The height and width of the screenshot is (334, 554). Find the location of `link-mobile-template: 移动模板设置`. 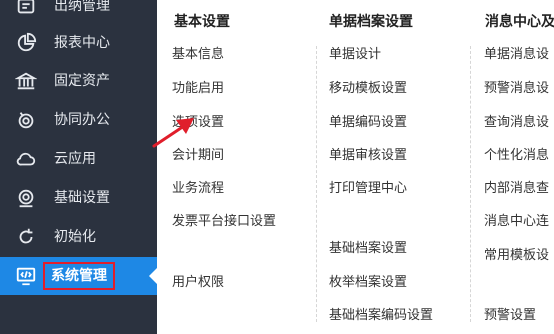

link-mobile-template: 移动模板设置 is located at coordinates (368, 89).